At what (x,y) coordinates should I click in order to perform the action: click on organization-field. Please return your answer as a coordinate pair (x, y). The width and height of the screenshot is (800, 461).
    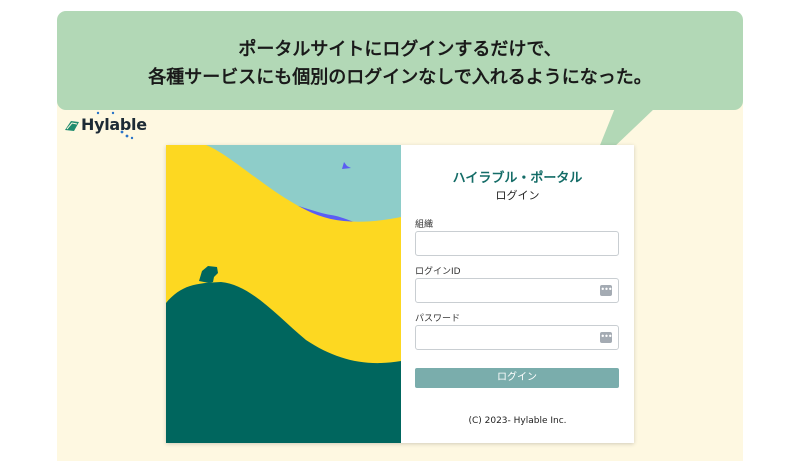
    Looking at the image, I should click on (517, 243).